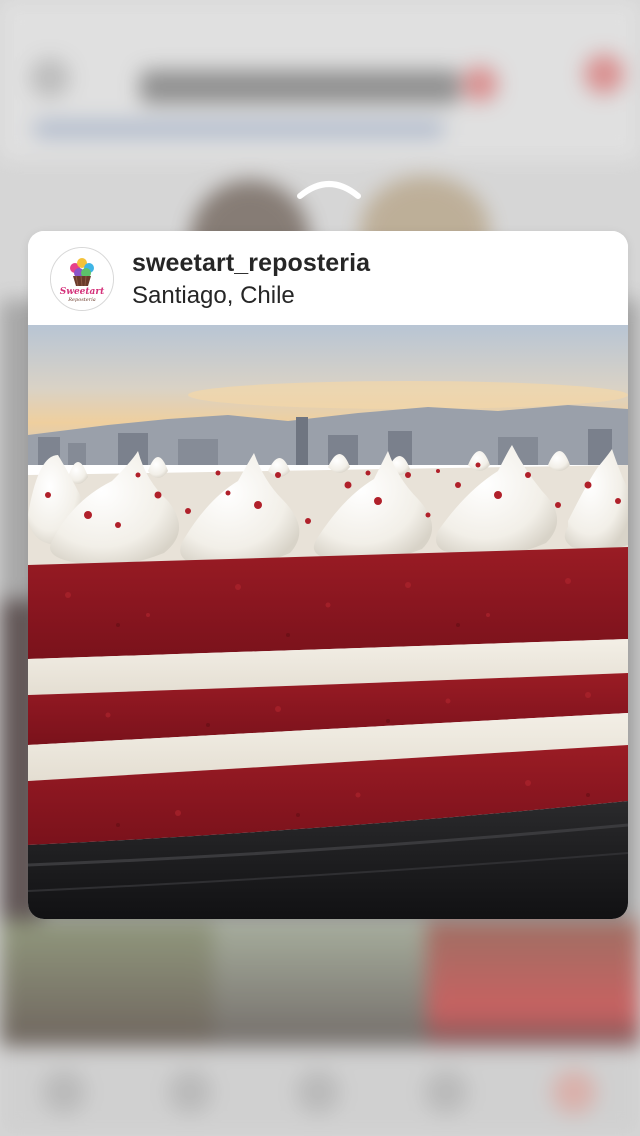 This screenshot has height=1136, width=640. I want to click on sweetart-logo: Sweetart Repostería, so click(82, 279).